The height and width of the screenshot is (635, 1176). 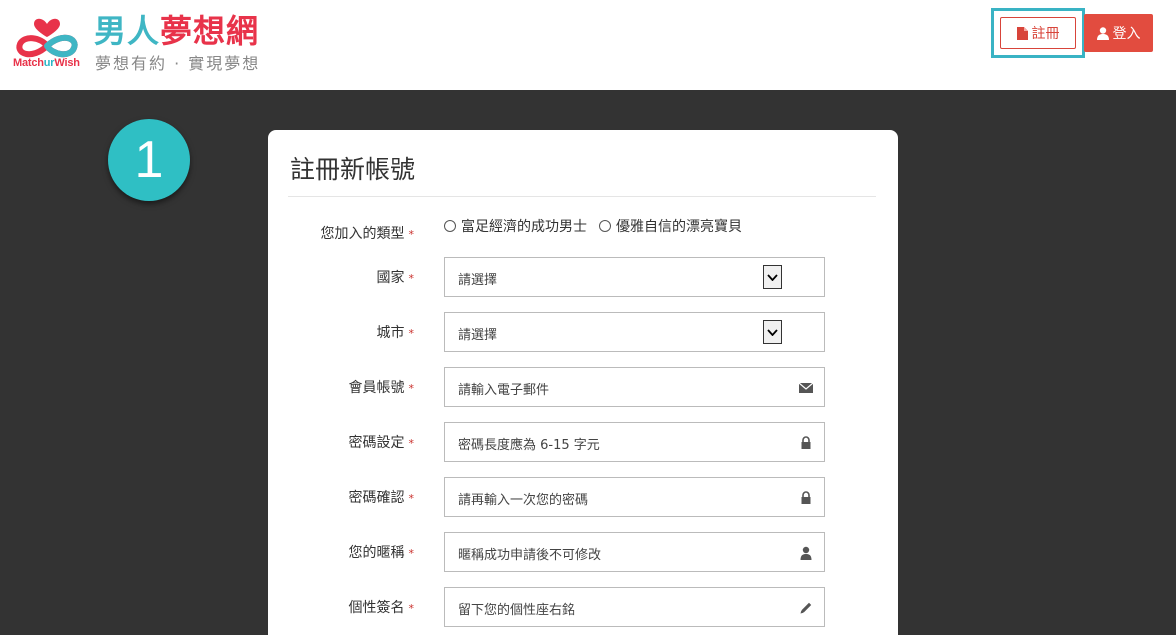 I want to click on account-label: 會員帳號 *, so click(x=381, y=388).